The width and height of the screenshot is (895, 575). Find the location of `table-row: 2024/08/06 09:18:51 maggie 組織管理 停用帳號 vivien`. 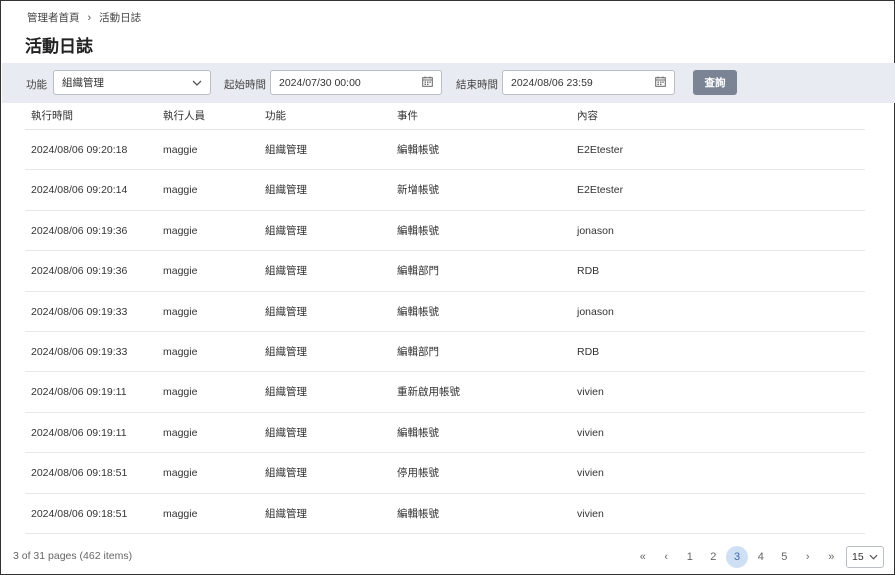

table-row: 2024/08/06 09:18:51 maggie 組織管理 停用帳號 vivien is located at coordinates (445, 473).